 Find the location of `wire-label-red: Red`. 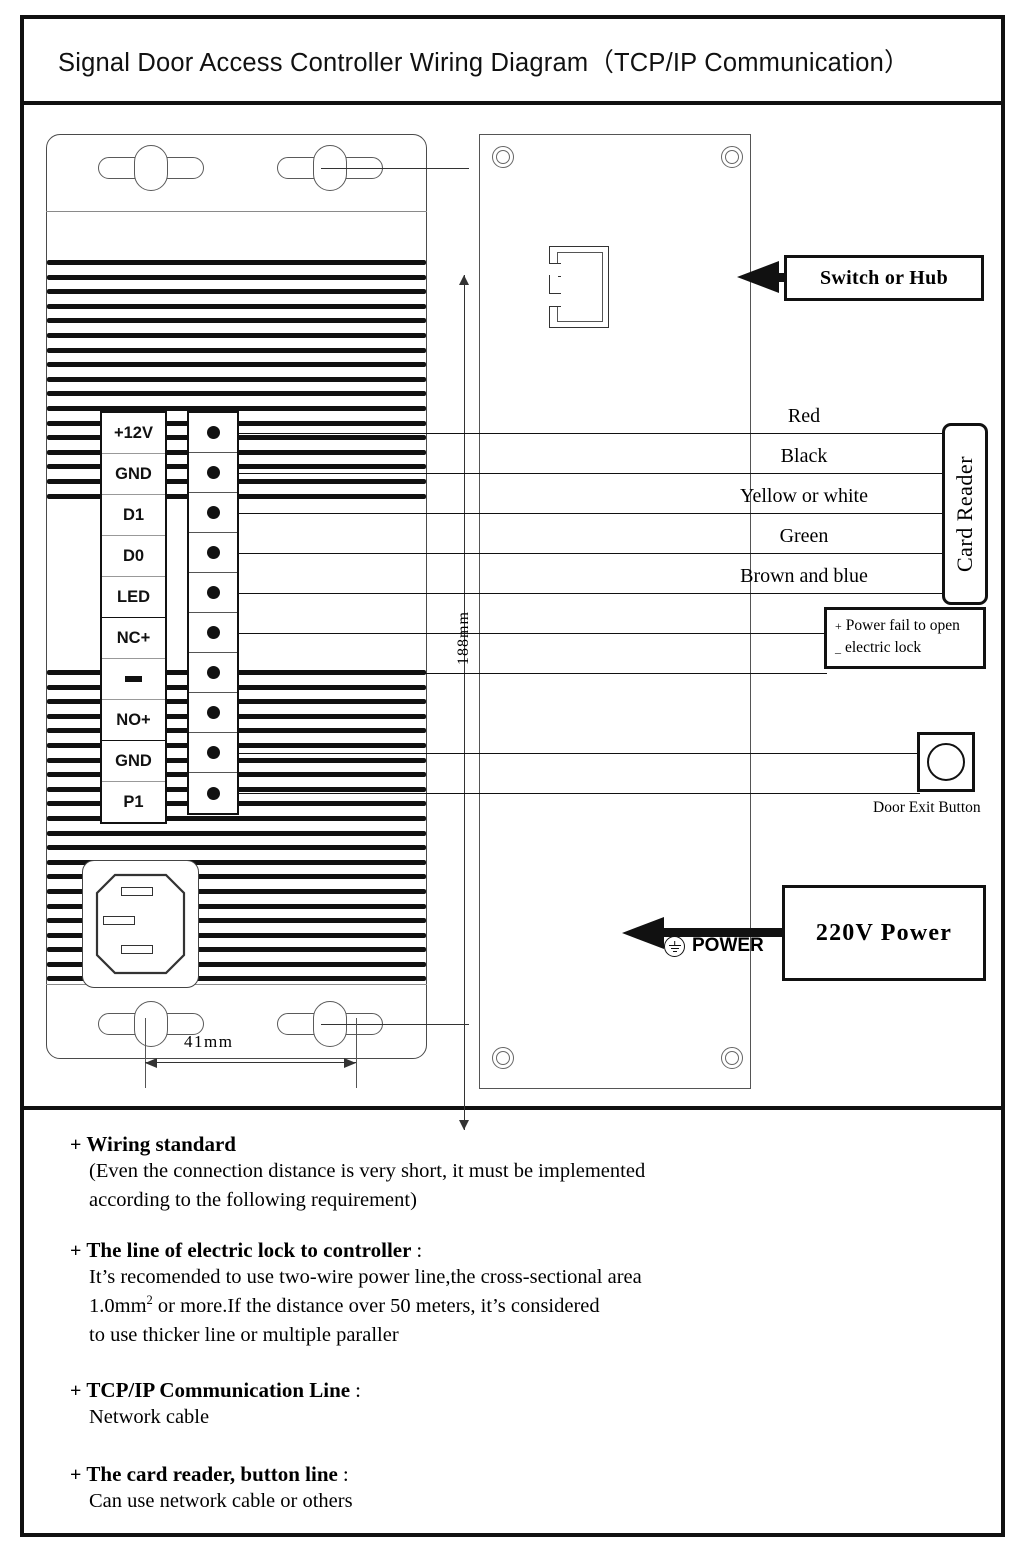

wire-label-red: Red is located at coordinates (804, 416).